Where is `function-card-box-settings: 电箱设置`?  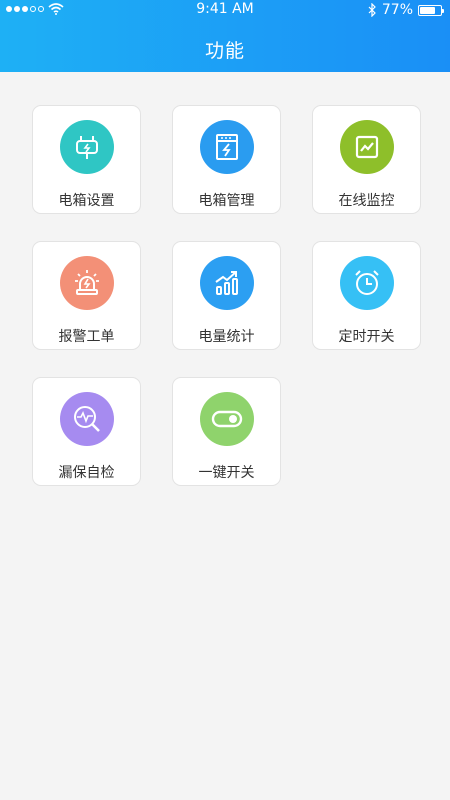
function-card-box-settings: 电箱设置 is located at coordinates (86, 159).